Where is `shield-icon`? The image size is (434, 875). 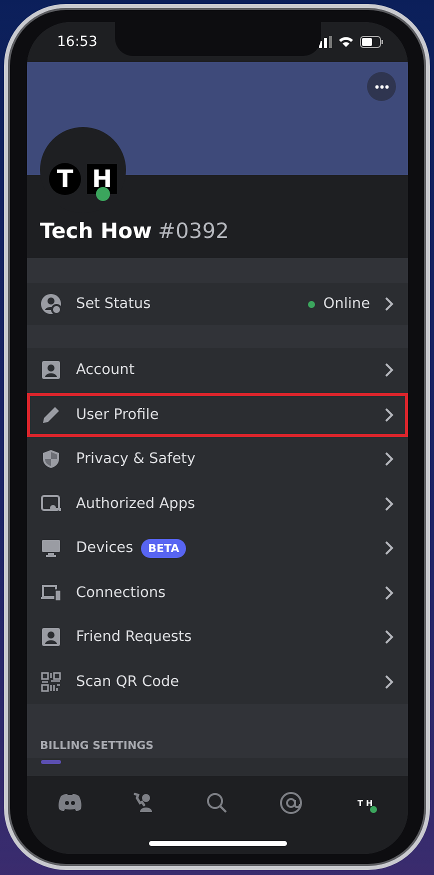 shield-icon is located at coordinates (51, 459).